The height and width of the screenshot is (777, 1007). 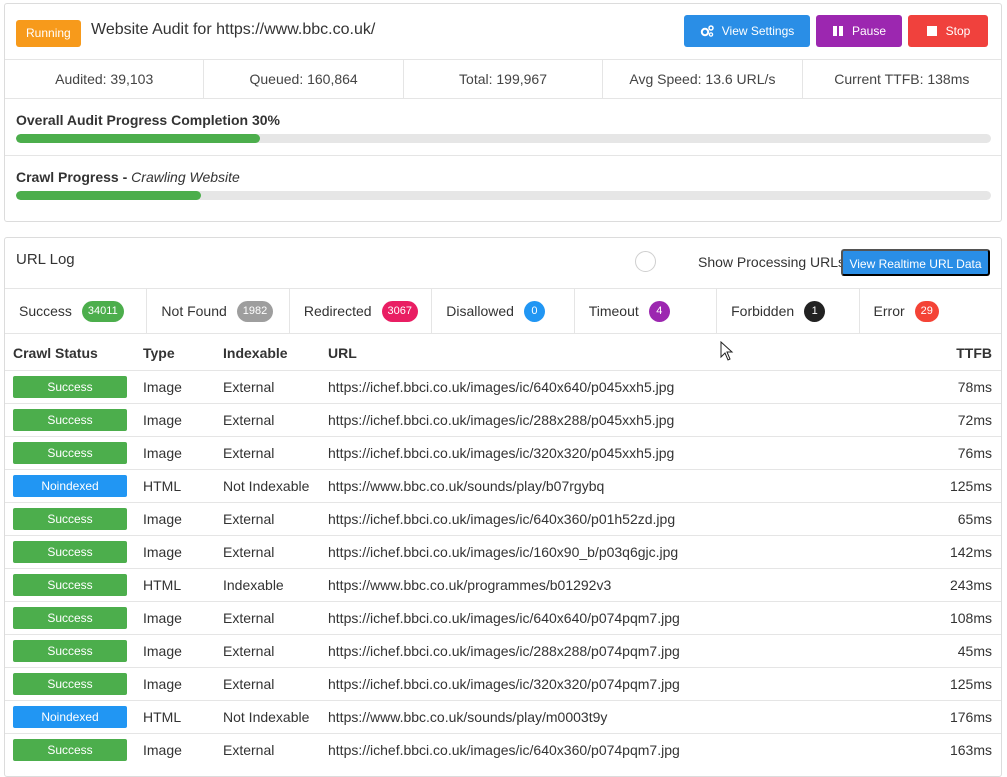 I want to click on status-pill: Noindexed, so click(x=70, y=716).